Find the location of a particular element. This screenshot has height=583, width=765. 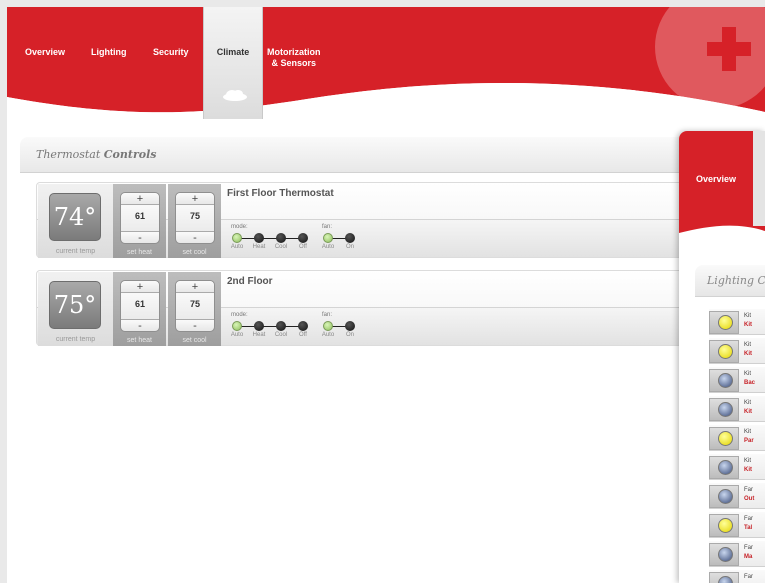

nav-climate-label: Climate is located at coordinates (233, 52).